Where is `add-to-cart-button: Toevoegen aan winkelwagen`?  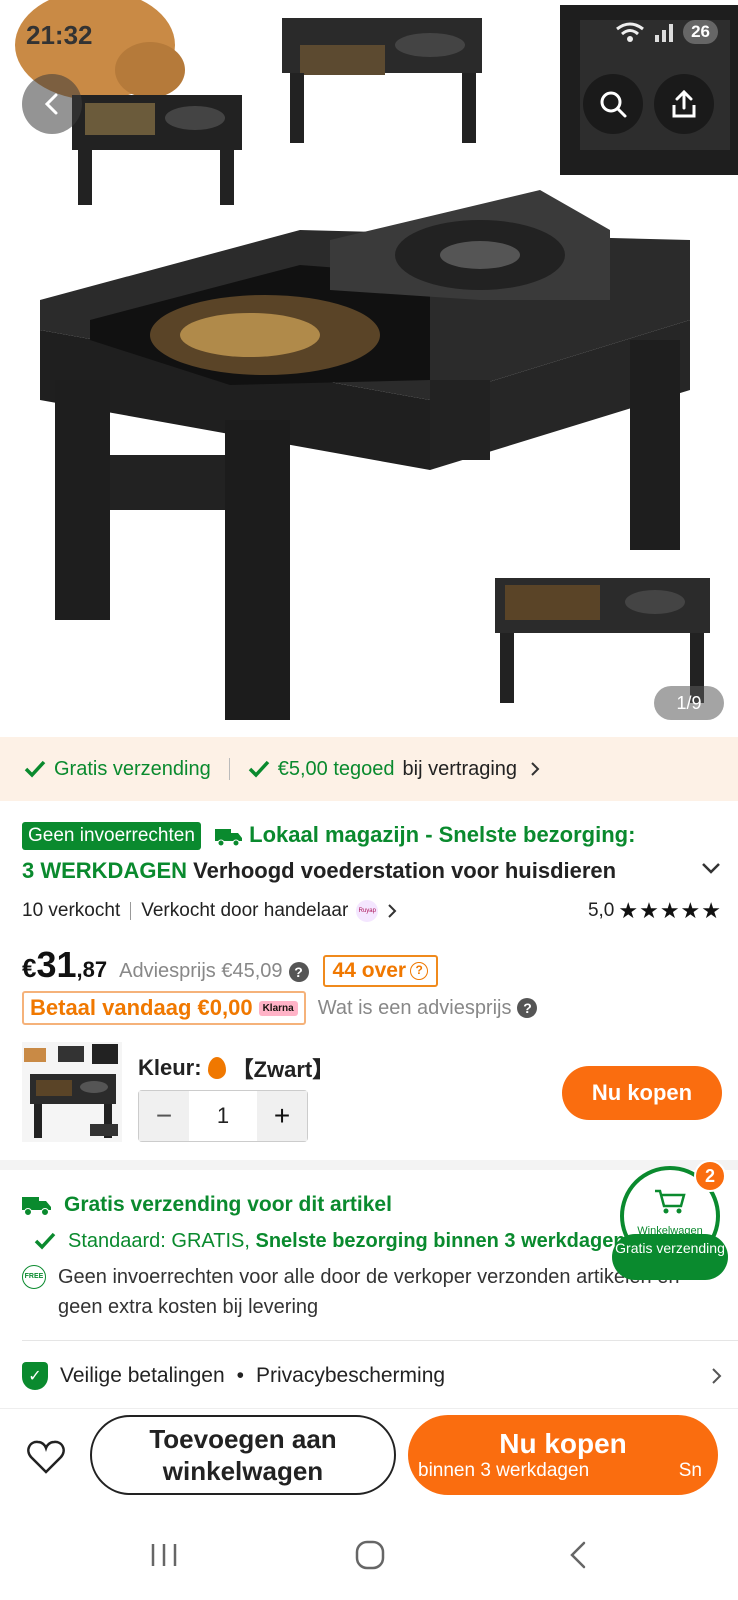
add-to-cart-button: Toevoegen aan winkelwagen is located at coordinates (243, 1455).